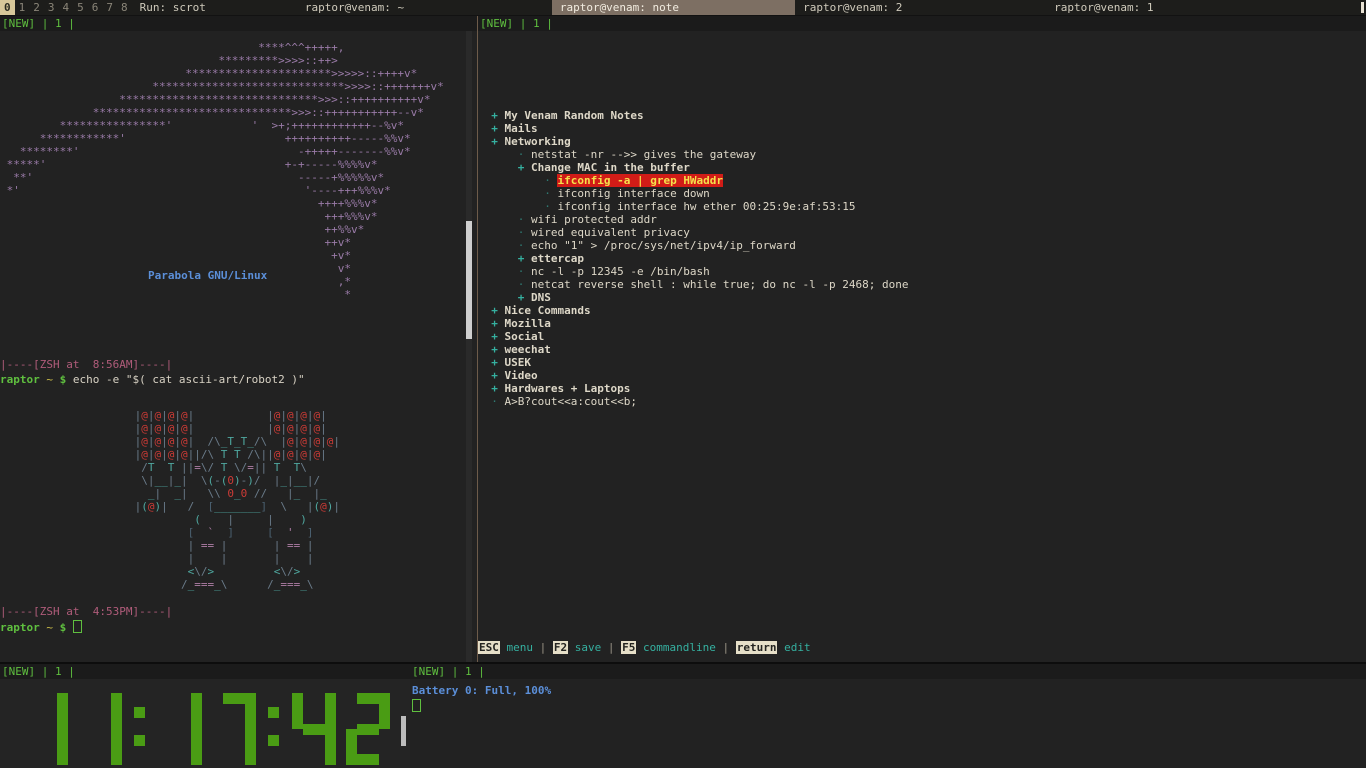  I want to click on note-key-save: F2, so click(560, 647).